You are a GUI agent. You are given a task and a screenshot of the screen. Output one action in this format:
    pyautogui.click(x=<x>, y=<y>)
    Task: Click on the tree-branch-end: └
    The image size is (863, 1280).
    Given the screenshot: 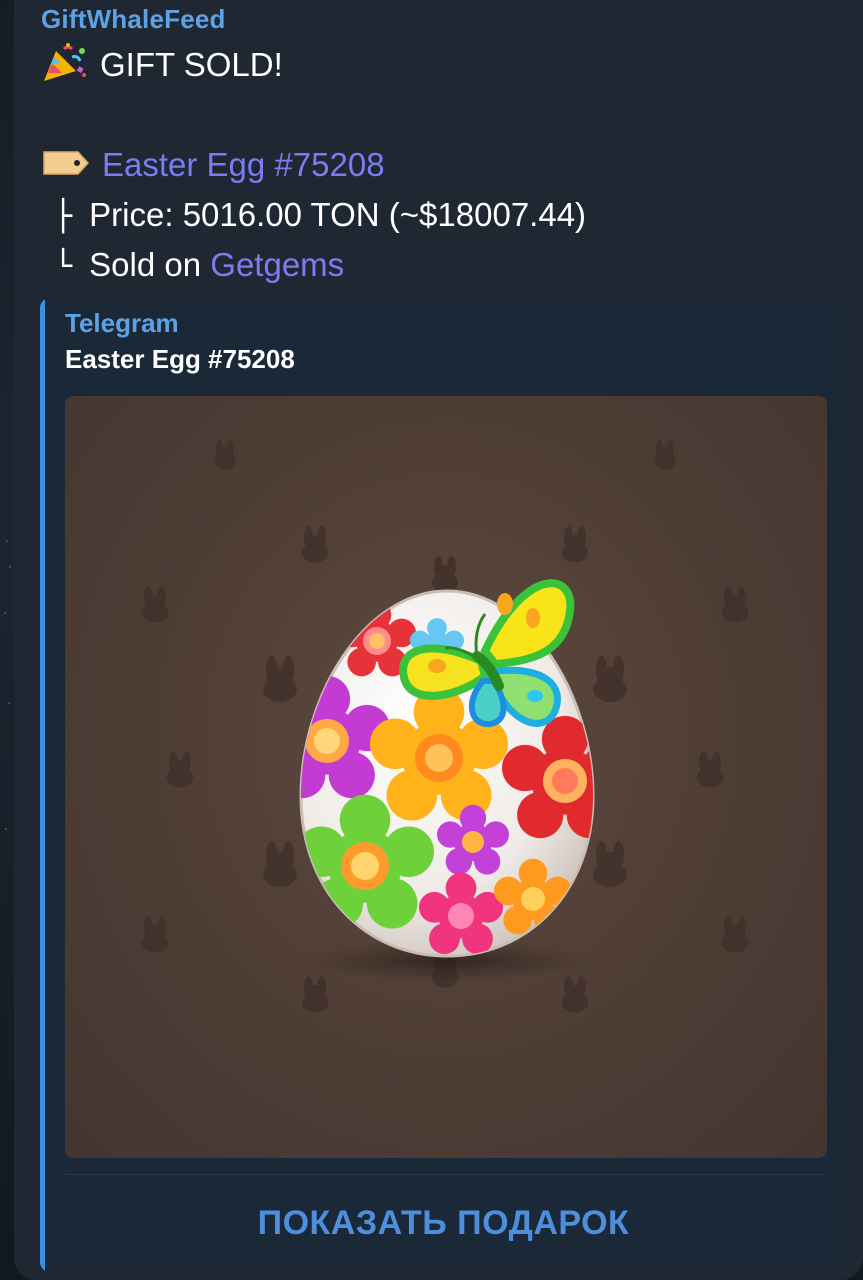 What is the action you would take?
    pyautogui.click(x=63, y=266)
    